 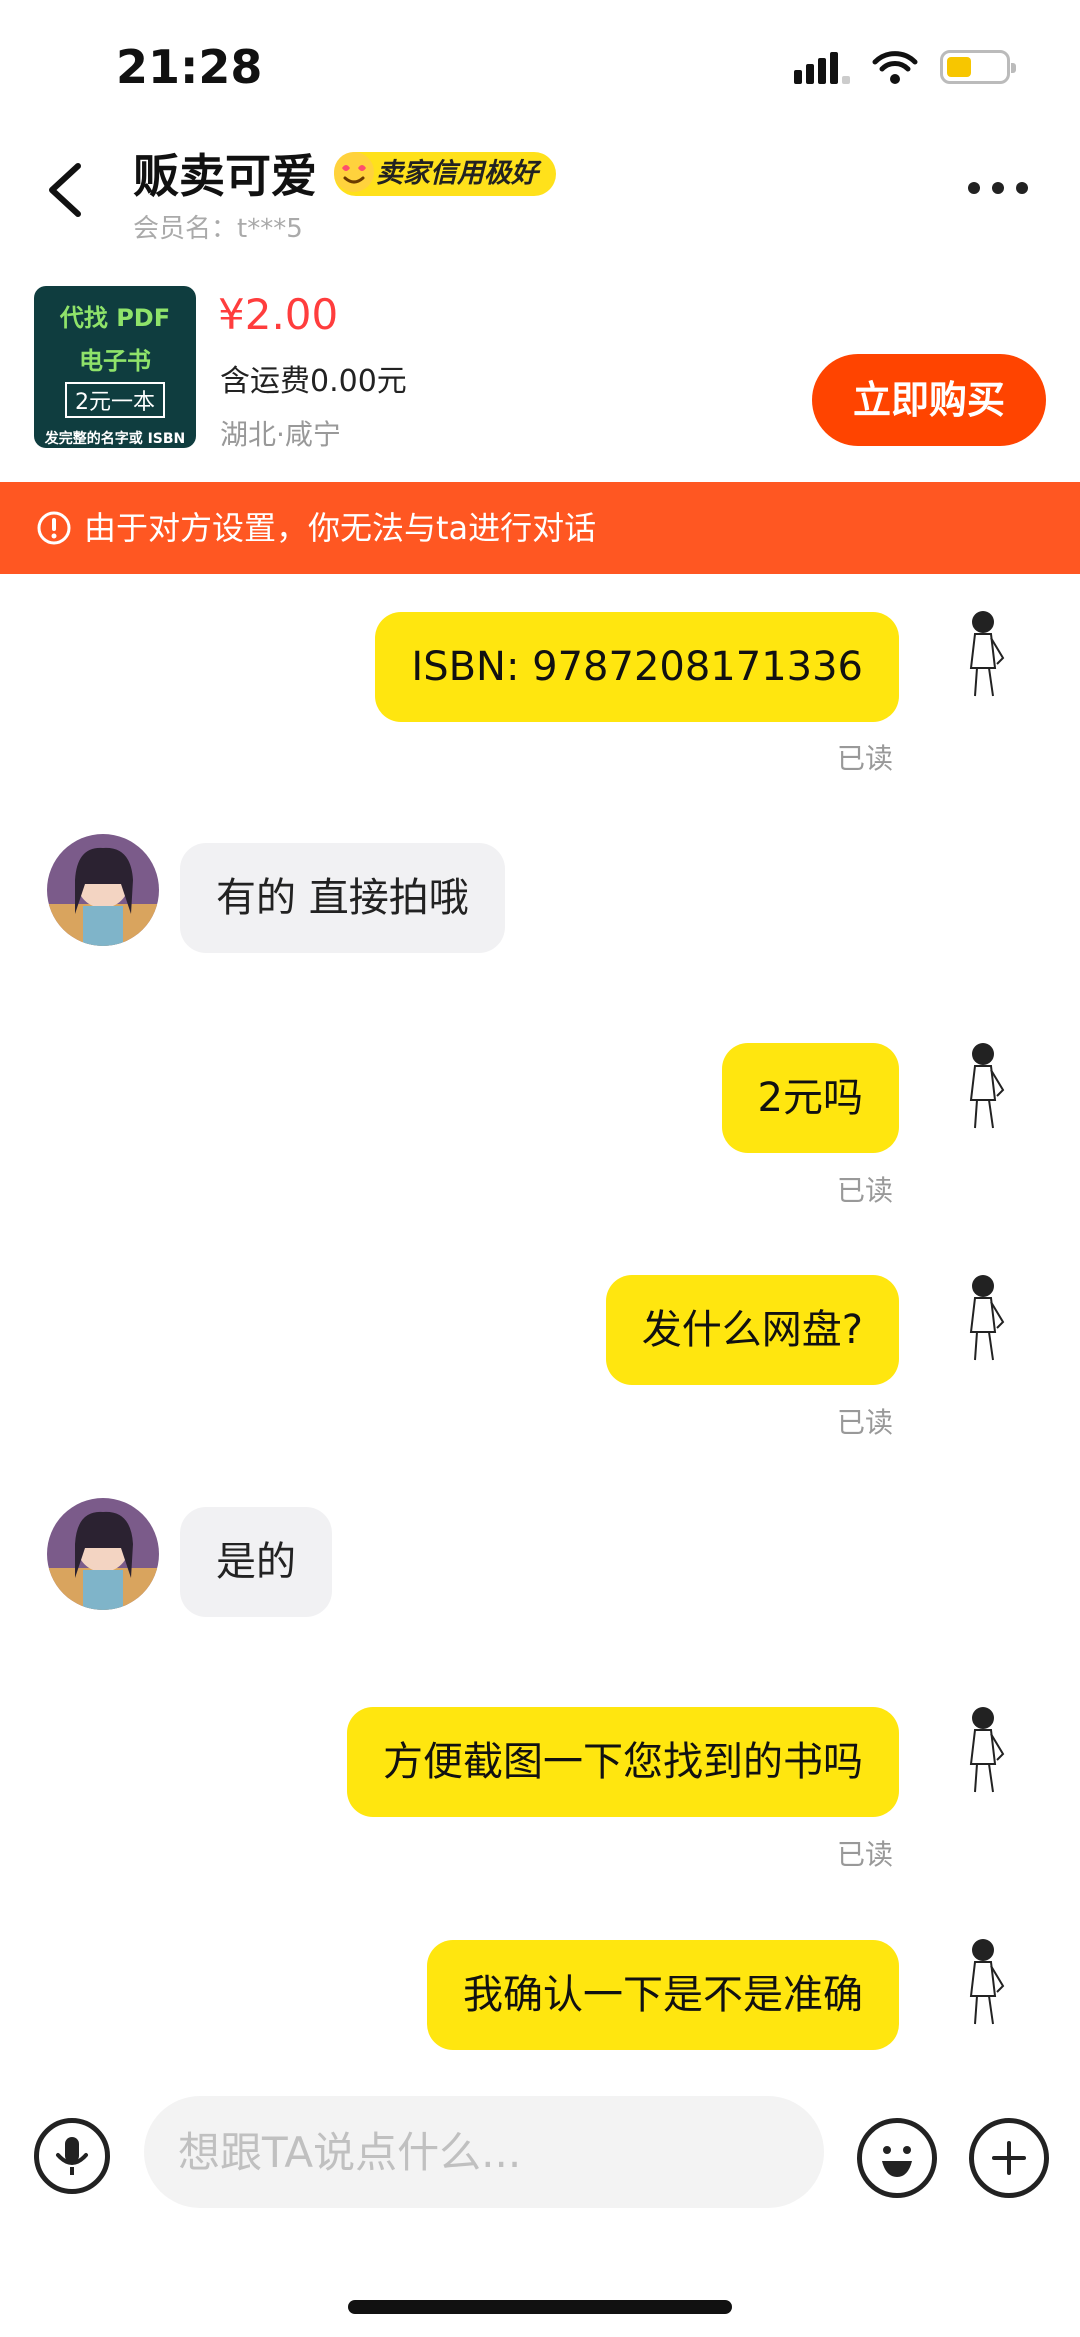 I want to click on product-thumbnail: 代找 PDF 电子书 2元一本 发完整的名字或 ISBN, so click(x=115, y=367).